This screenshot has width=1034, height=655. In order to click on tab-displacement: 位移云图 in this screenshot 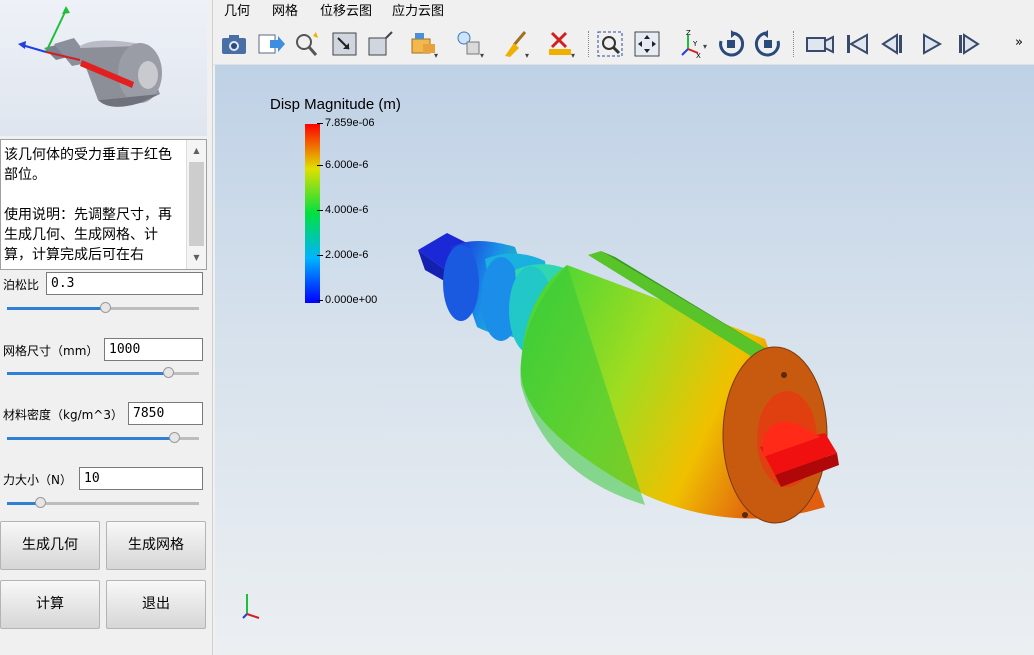, I will do `click(346, 11)`.